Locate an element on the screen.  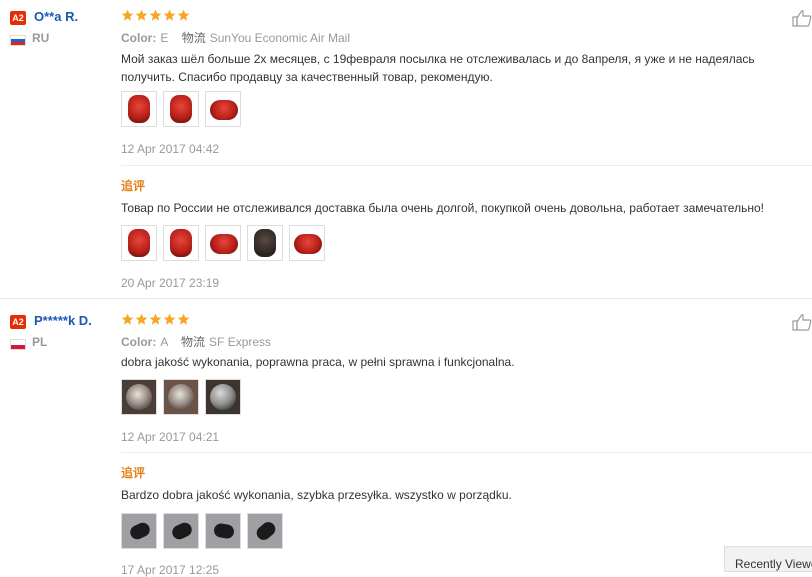
reviewer-name: O**a R. is located at coordinates (56, 16).